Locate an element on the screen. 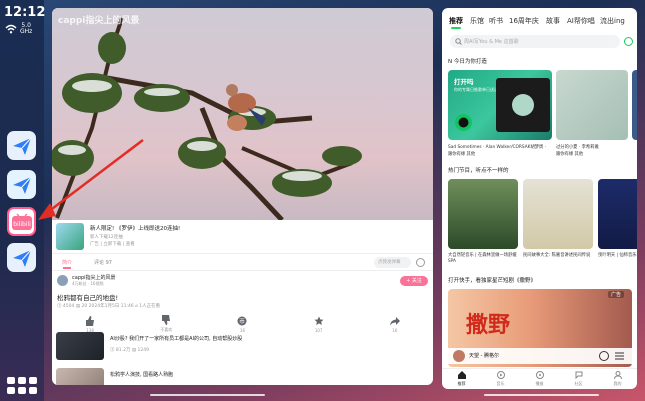 This screenshot has width=645, height=401. nav-play: 播放 is located at coordinates (540, 379).